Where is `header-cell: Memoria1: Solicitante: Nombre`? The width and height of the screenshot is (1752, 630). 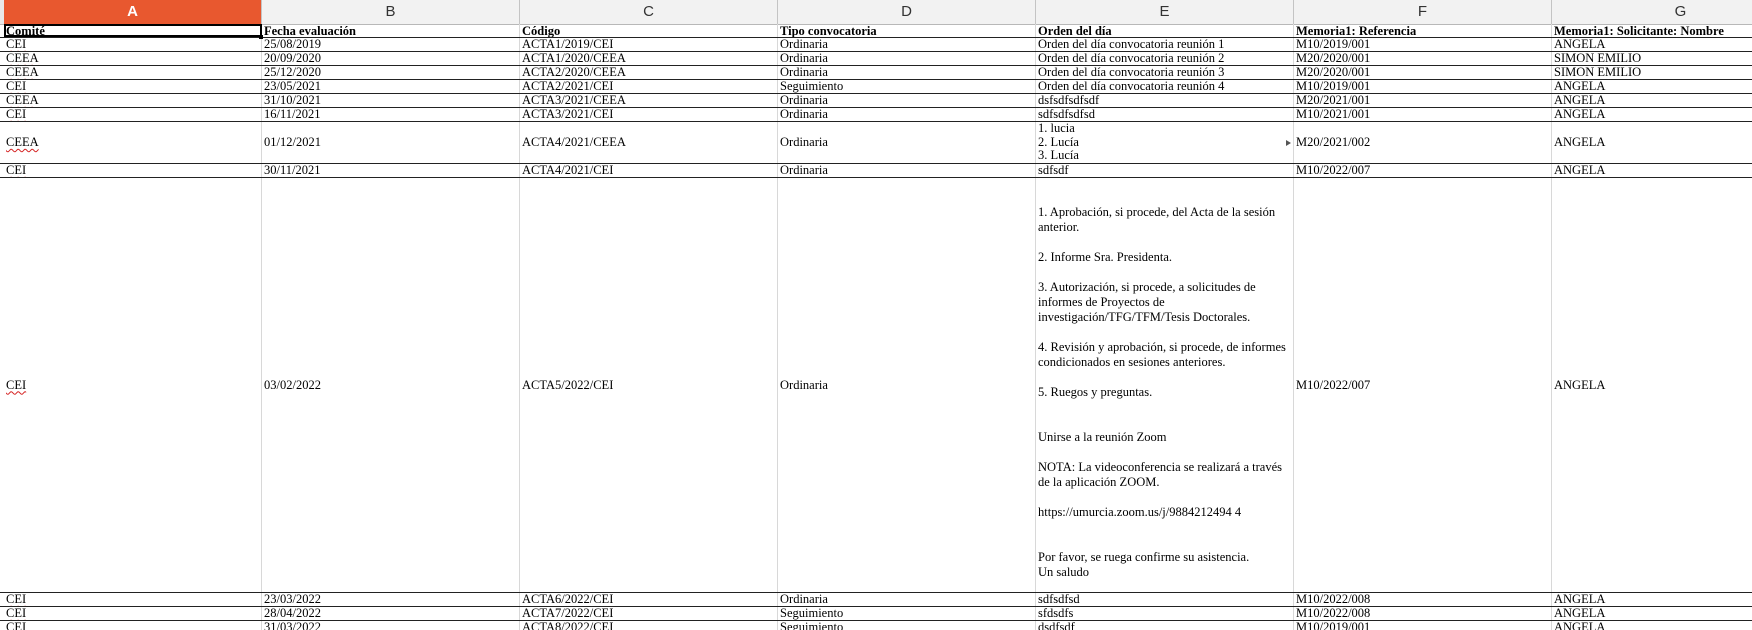 header-cell: Memoria1: Solicitante: Nombre is located at coordinates (1652, 30).